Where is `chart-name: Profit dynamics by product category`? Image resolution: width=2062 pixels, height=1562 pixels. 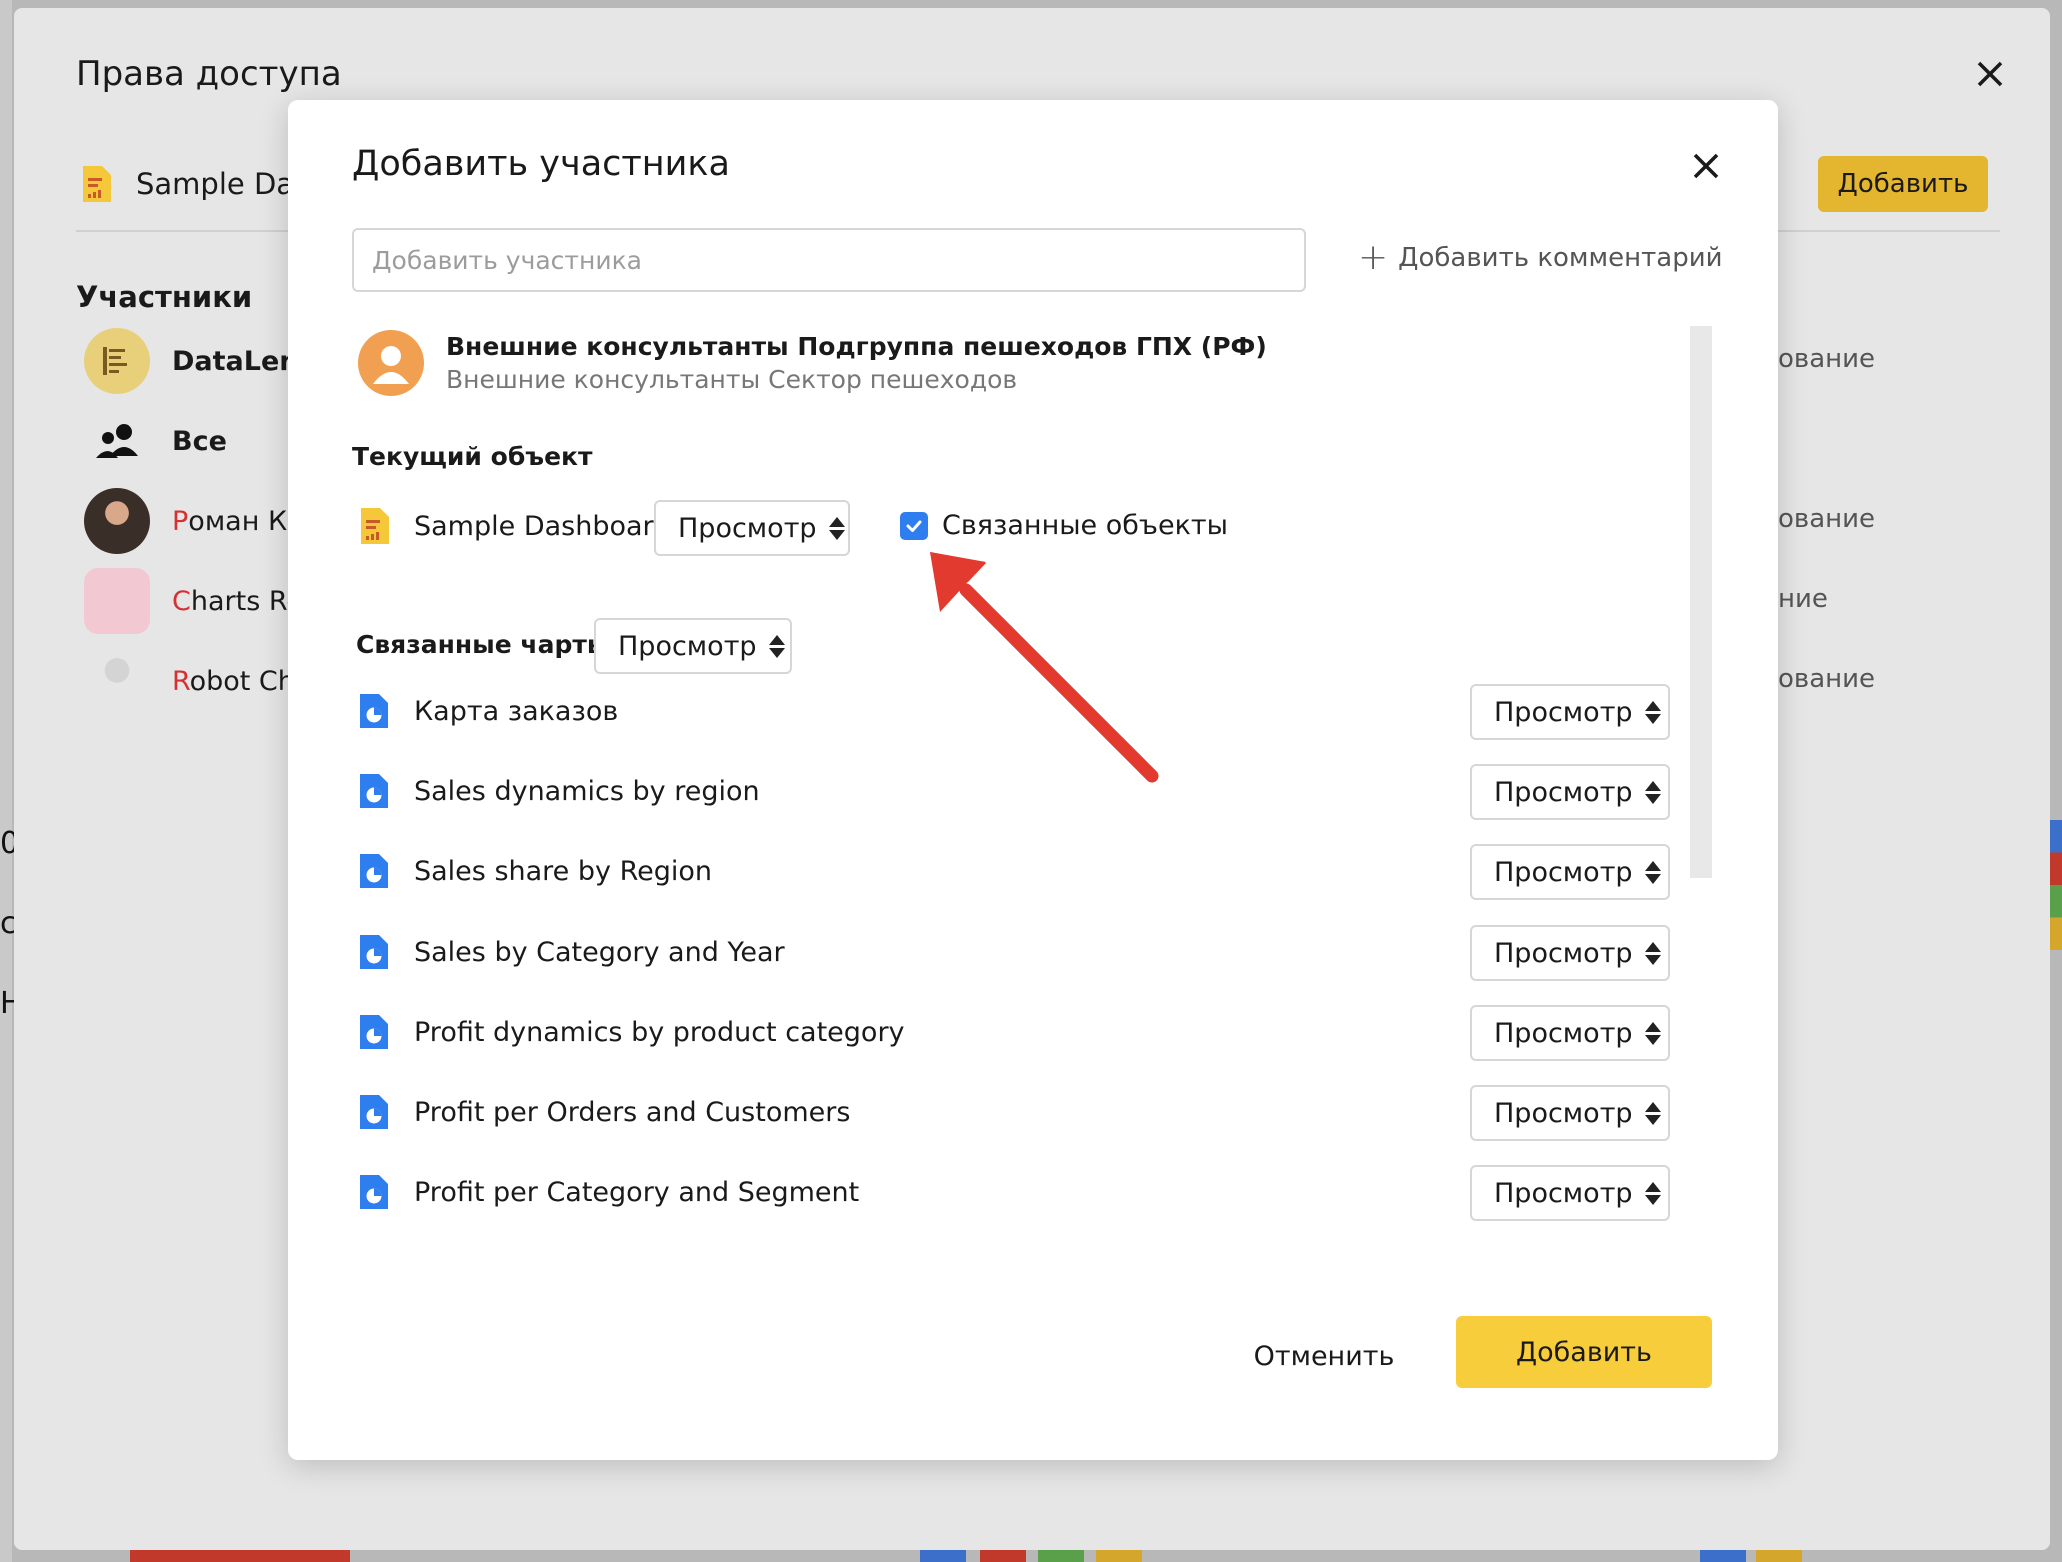
chart-name: Profit dynamics by product category is located at coordinates (659, 1032).